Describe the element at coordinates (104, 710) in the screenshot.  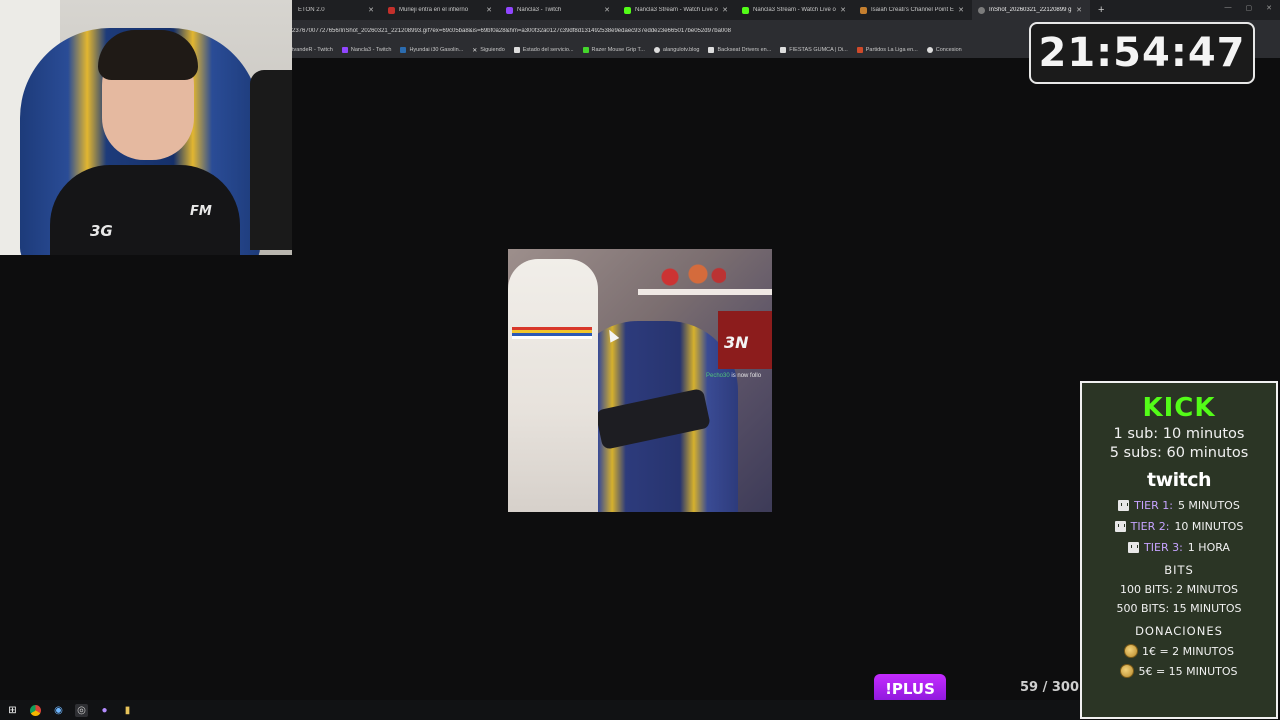
I see `discord-icon: ●` at that location.